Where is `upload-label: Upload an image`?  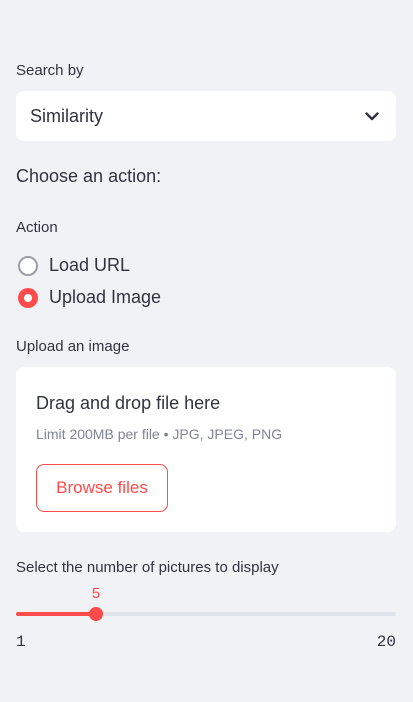 upload-label: Upload an image is located at coordinates (73, 346).